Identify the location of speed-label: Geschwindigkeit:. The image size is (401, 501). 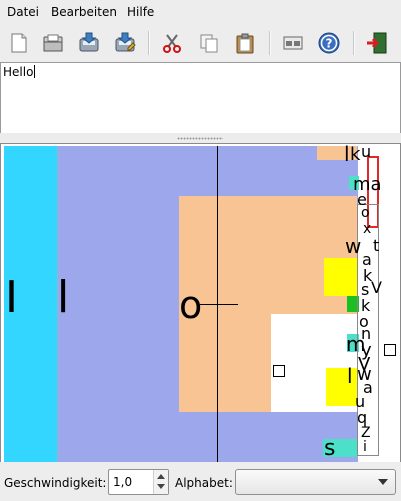
(55, 483).